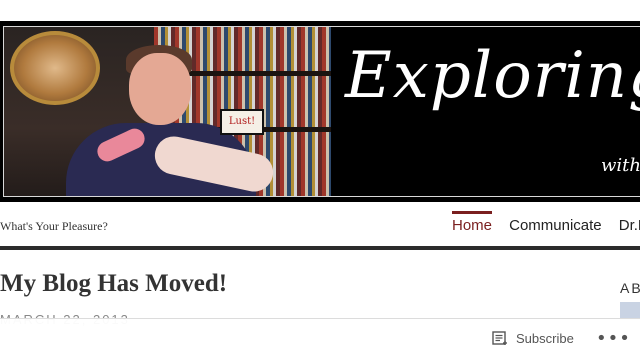 This screenshot has height=361, width=640. I want to click on person-head, so click(160, 89).